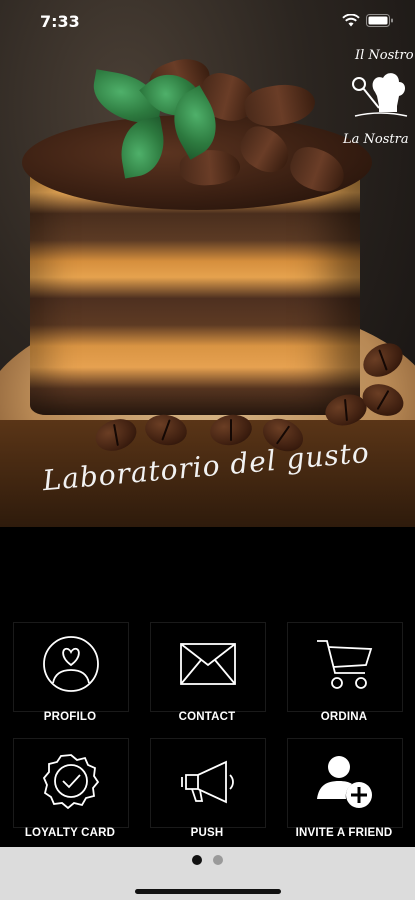 The image size is (415, 900). Describe the element at coordinates (197, 860) in the screenshot. I see `page-dot-active` at that location.